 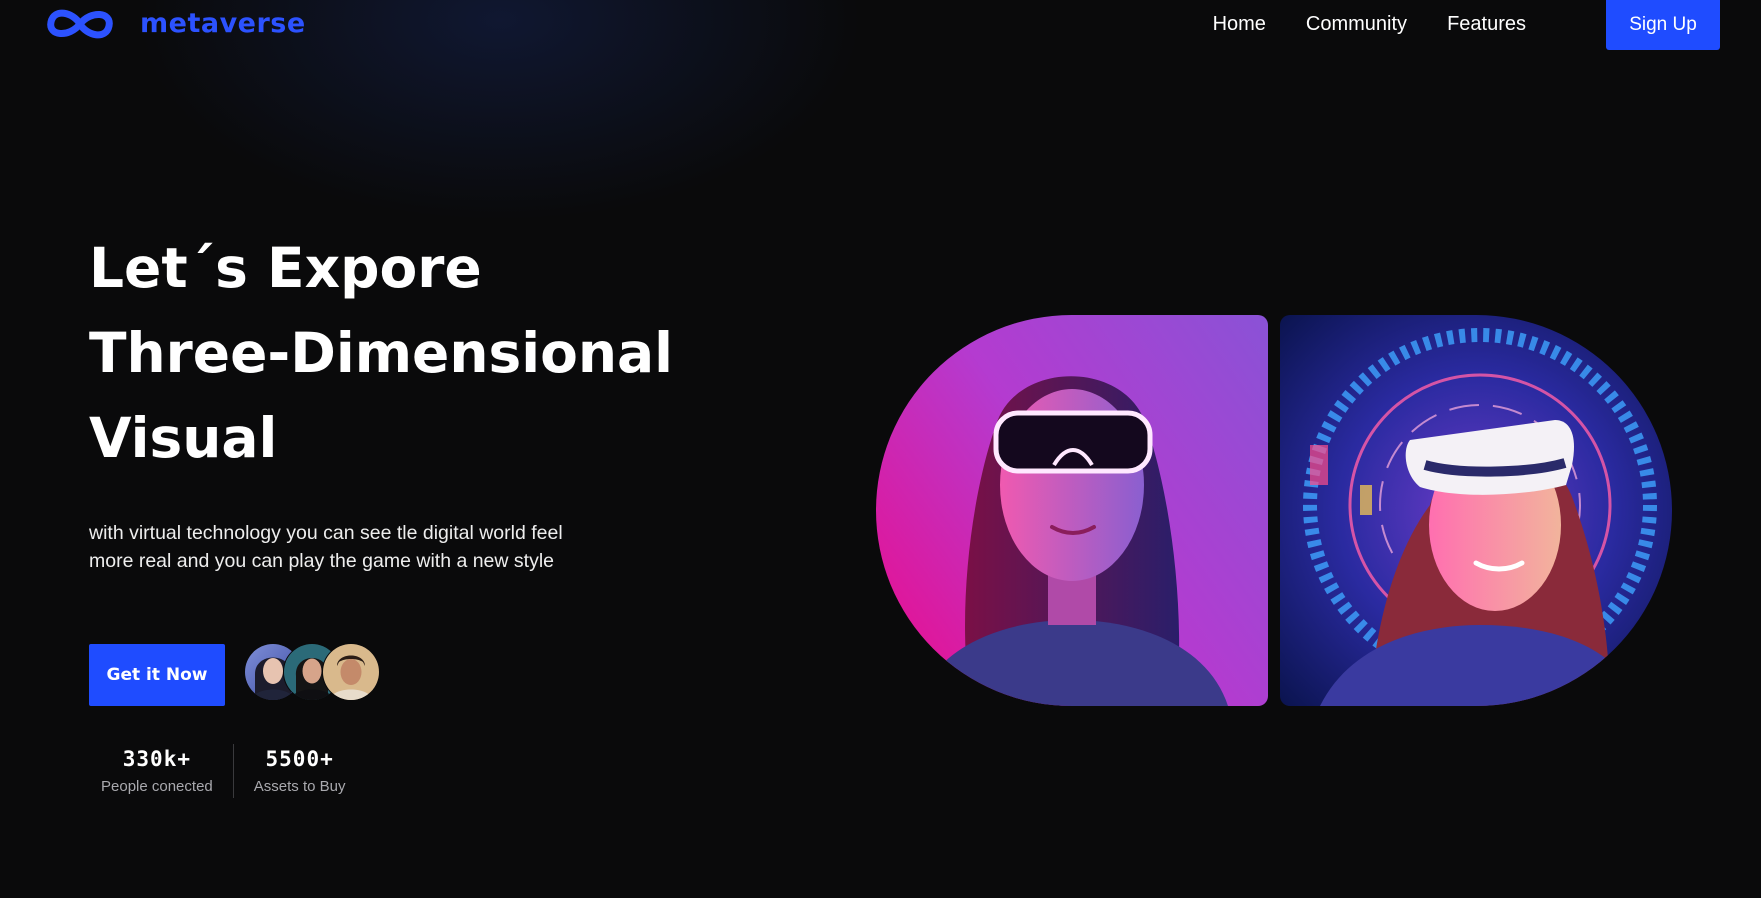 I want to click on hero-title: Let´s Expore Three-Dimensional Visual, so click(x=399, y=353).